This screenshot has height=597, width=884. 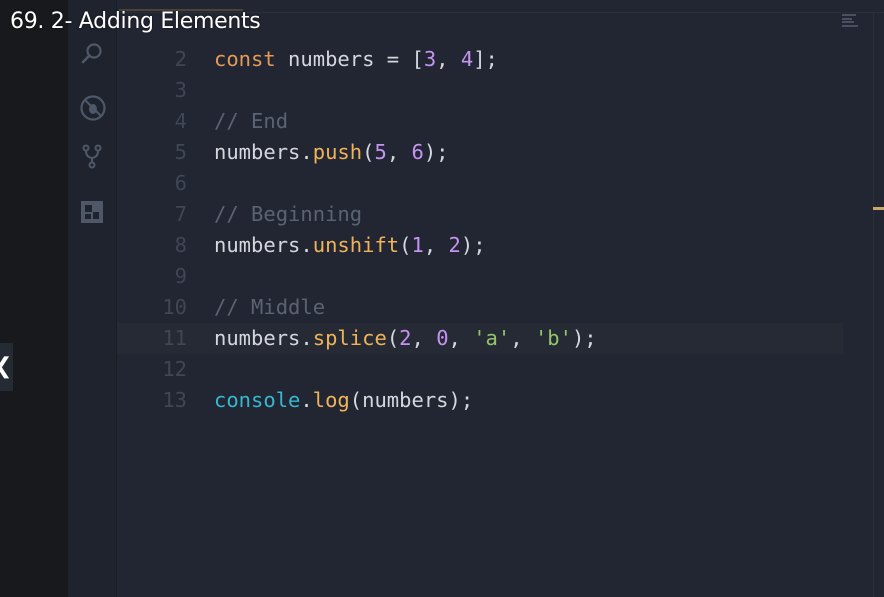 I want to click on token-str: 'b', so click(x=553, y=338).